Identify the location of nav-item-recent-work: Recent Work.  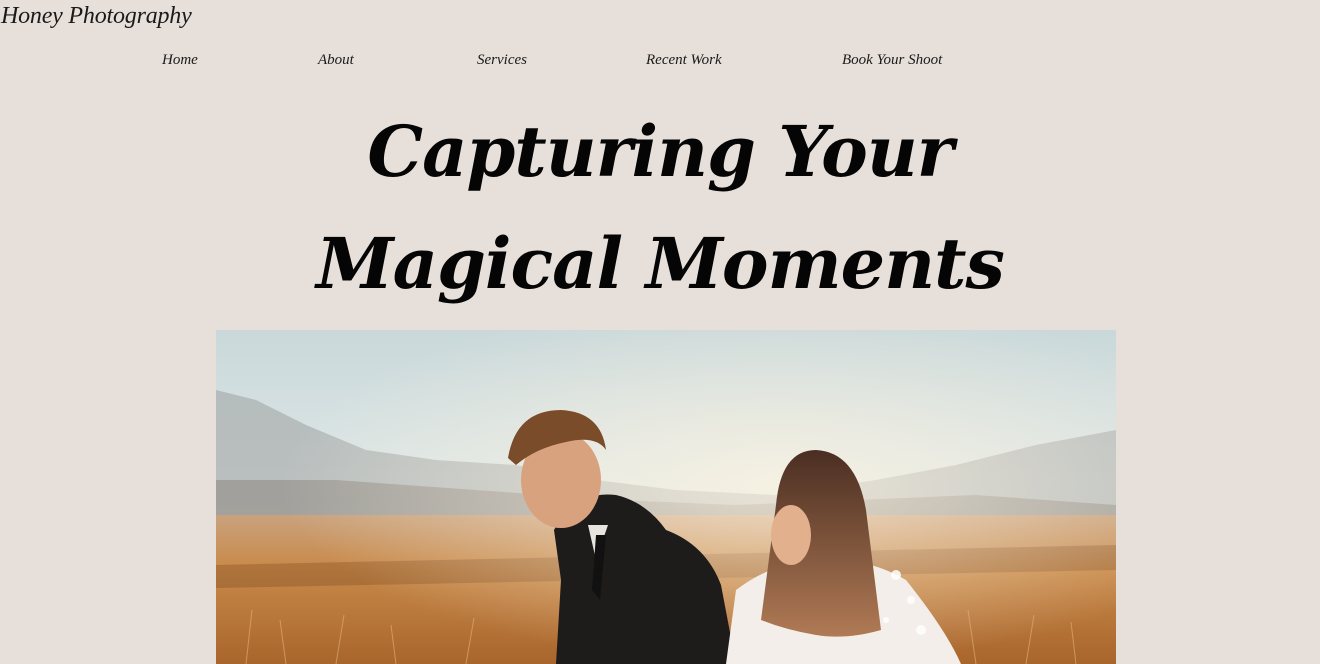
(684, 60).